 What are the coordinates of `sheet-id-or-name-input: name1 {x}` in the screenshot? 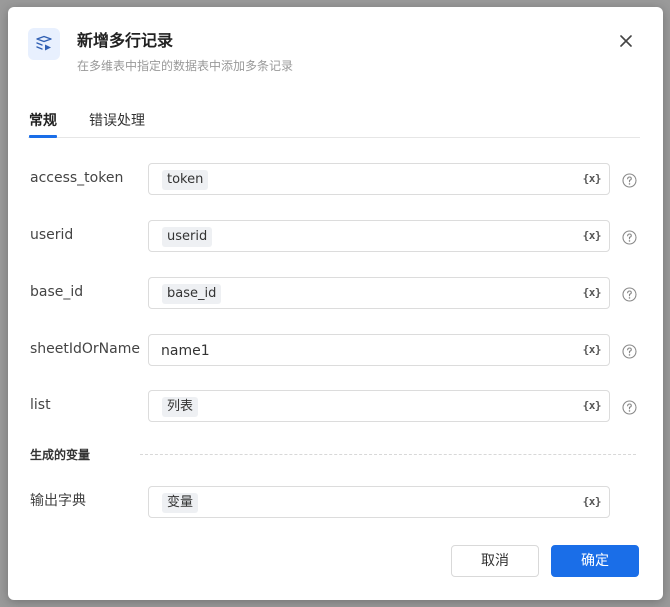 It's located at (379, 350).